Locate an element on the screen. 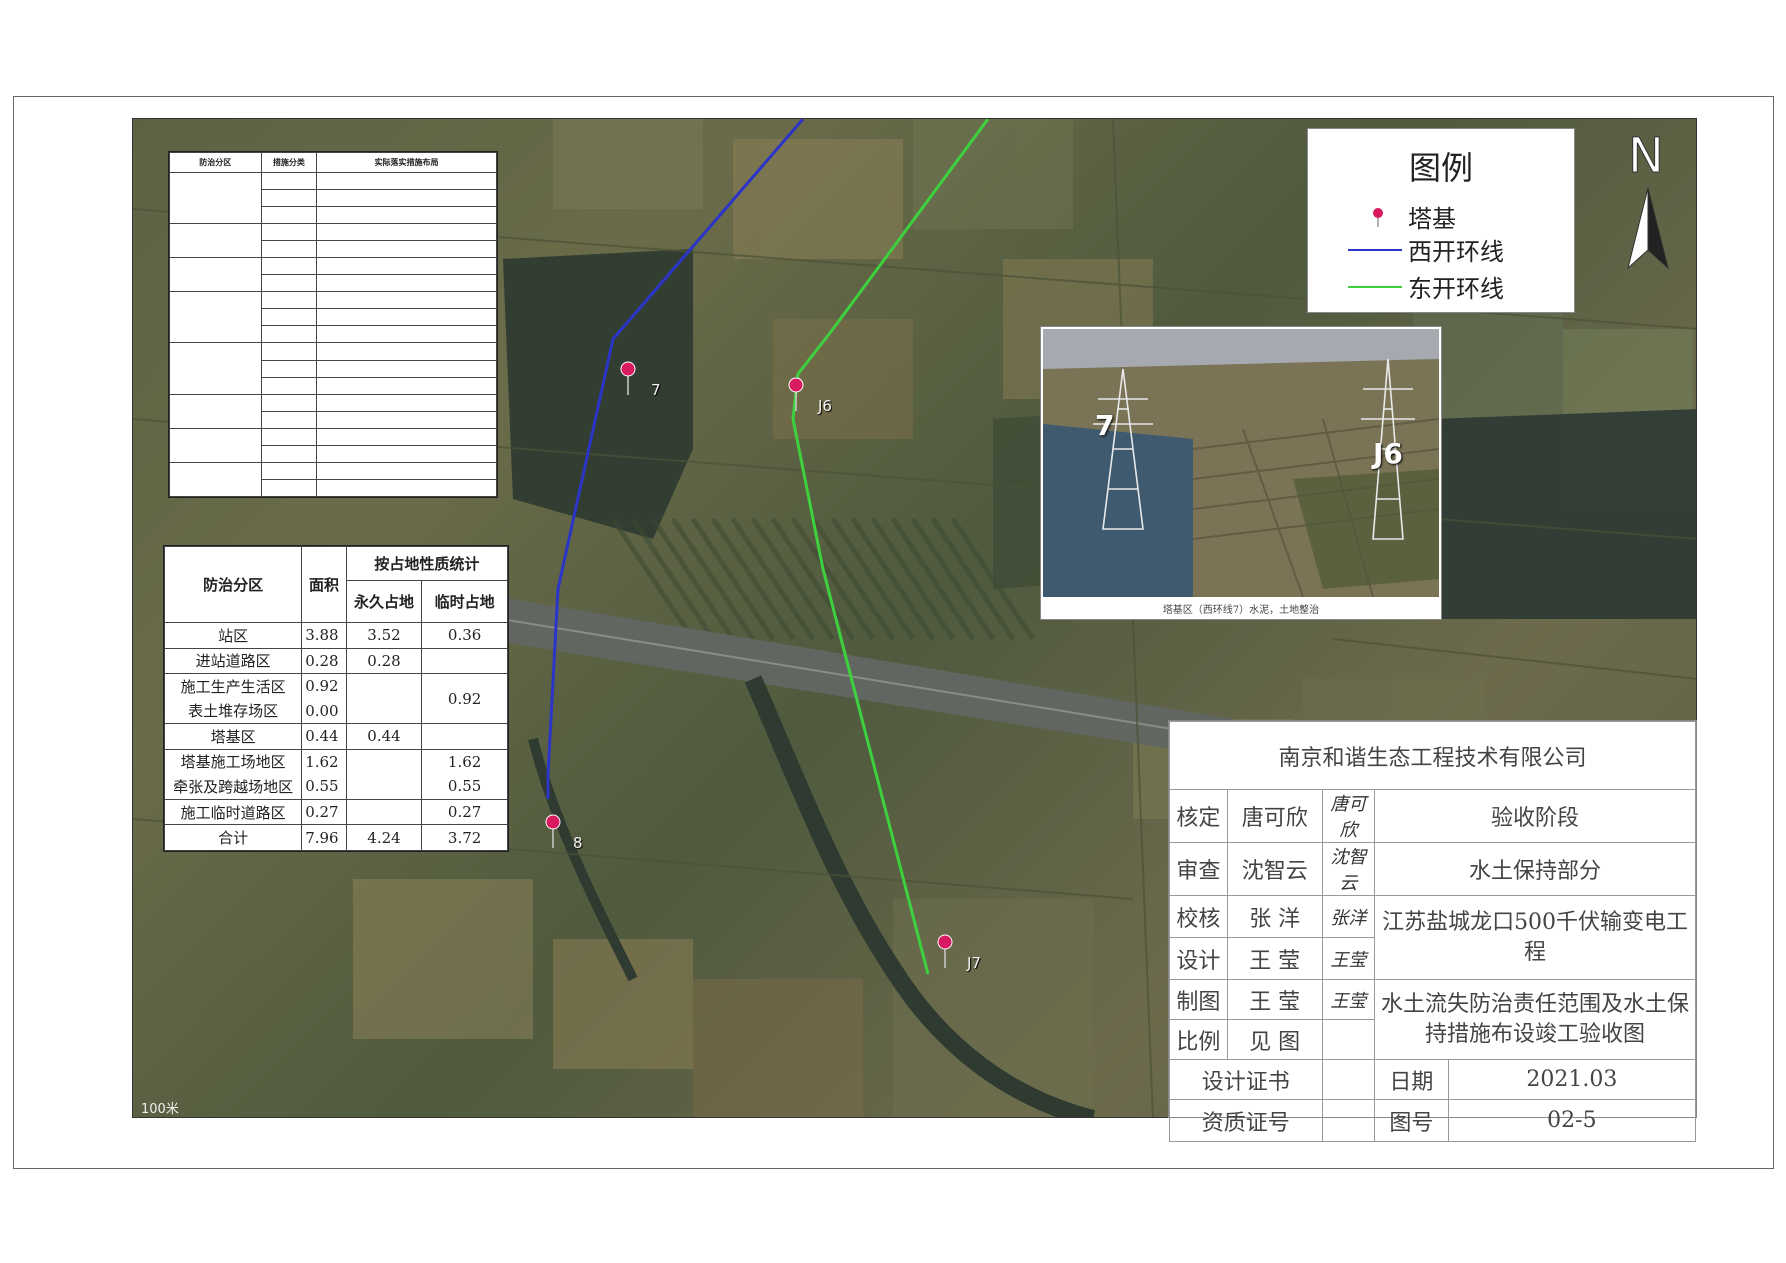 The image size is (1786, 1263). photo-caption: 塔基区（西环线7）水泥，土地整治 is located at coordinates (1241, 610).